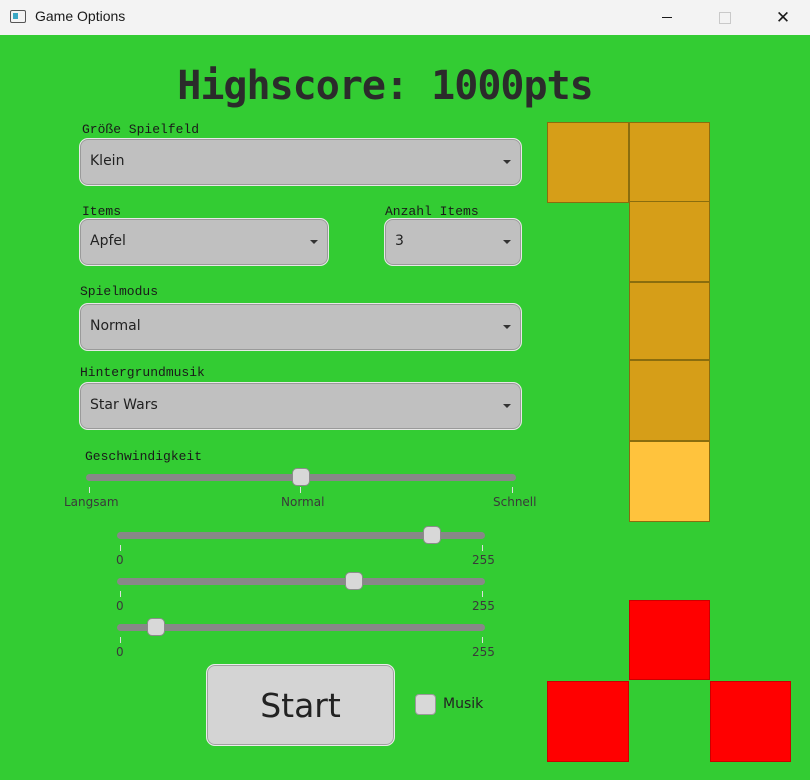 The height and width of the screenshot is (780, 810). Describe the element at coordinates (119, 291) in the screenshot. I see `game-mode-label: Spielmodus` at that location.